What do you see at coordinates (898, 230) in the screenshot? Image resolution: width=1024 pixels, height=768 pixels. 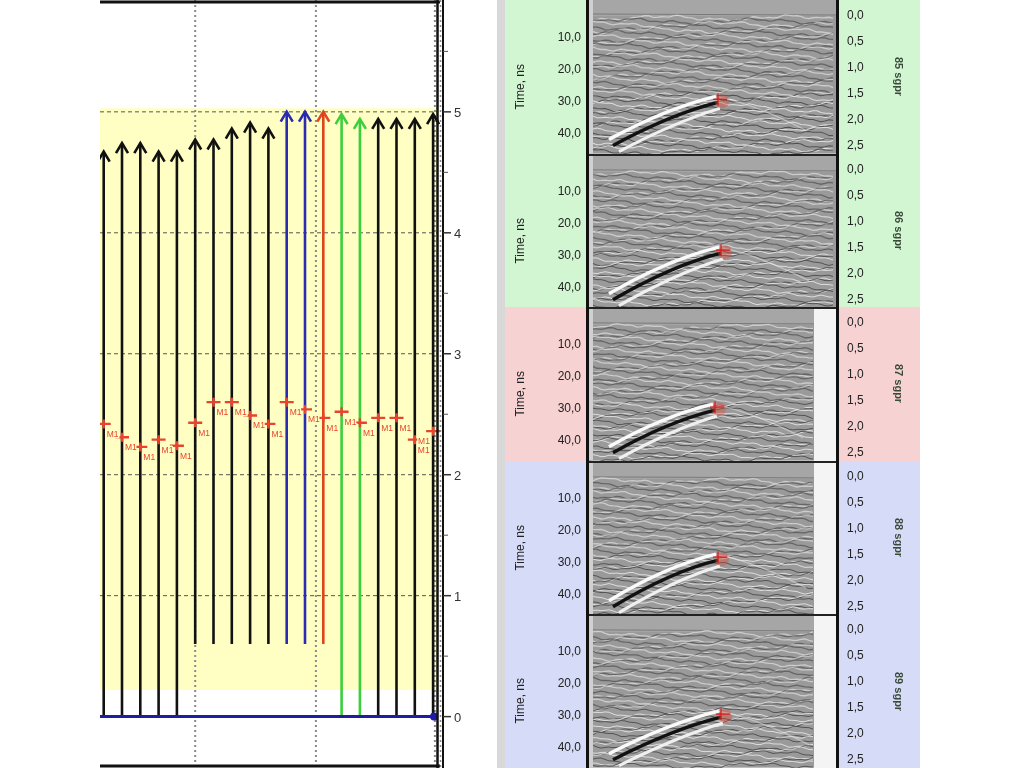 I see `profile-label: 86 sgpr` at bounding box center [898, 230].